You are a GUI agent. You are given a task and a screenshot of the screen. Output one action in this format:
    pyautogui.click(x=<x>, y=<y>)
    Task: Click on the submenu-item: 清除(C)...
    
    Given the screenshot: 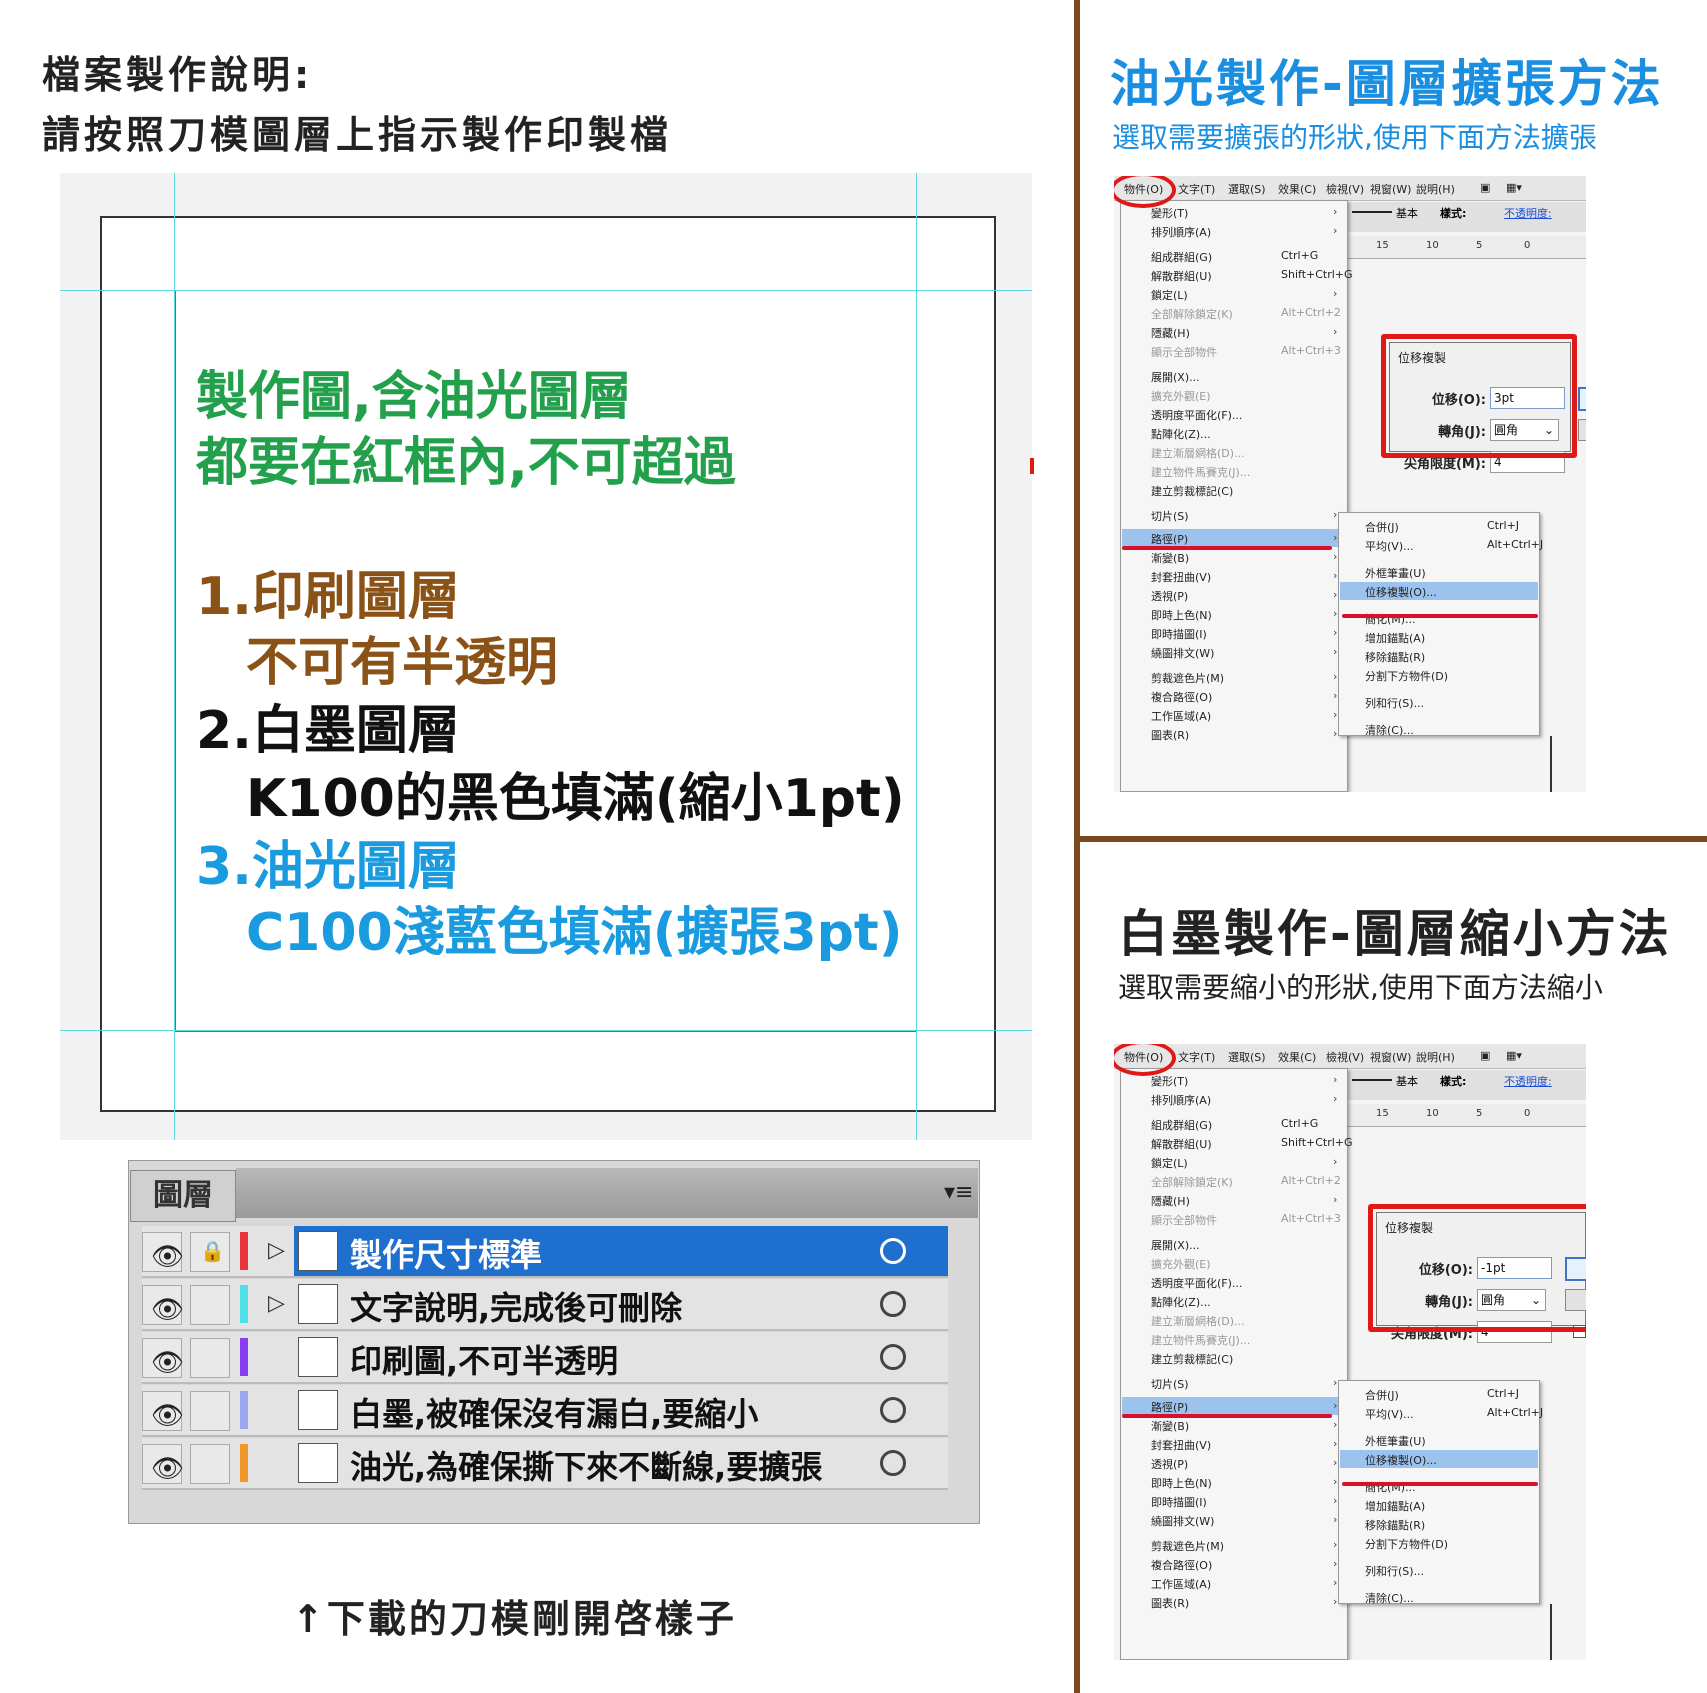 What is the action you would take?
    pyautogui.click(x=1389, y=1598)
    